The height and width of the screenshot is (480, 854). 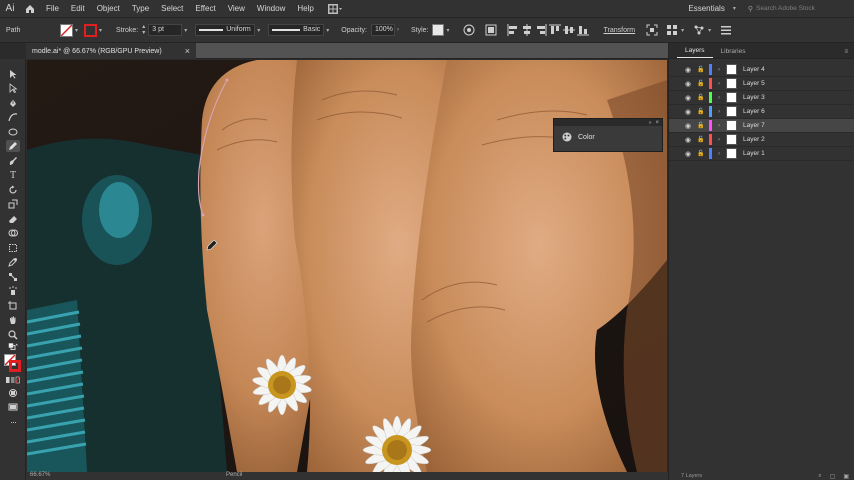 What do you see at coordinates (608, 135) in the screenshot?
I see `color-panel: » × Color` at bounding box center [608, 135].